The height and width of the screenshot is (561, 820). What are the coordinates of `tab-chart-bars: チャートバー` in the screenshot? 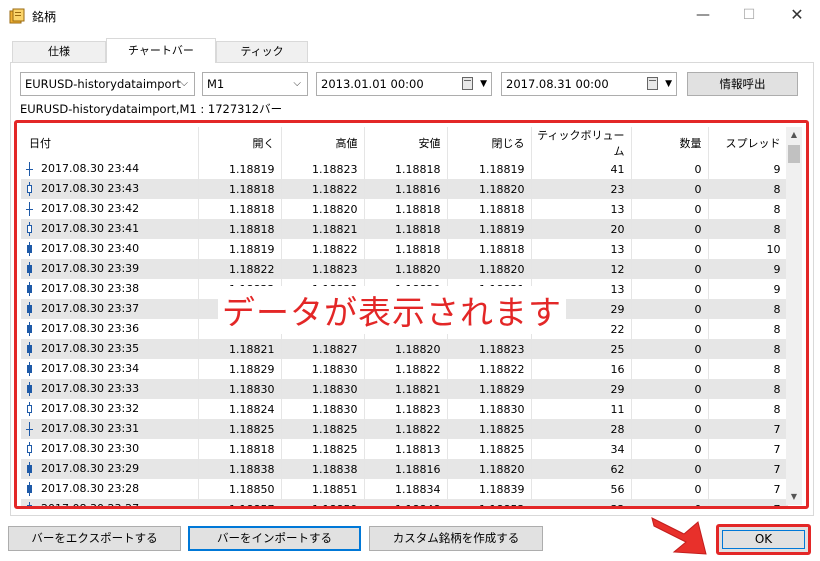 It's located at (161, 50).